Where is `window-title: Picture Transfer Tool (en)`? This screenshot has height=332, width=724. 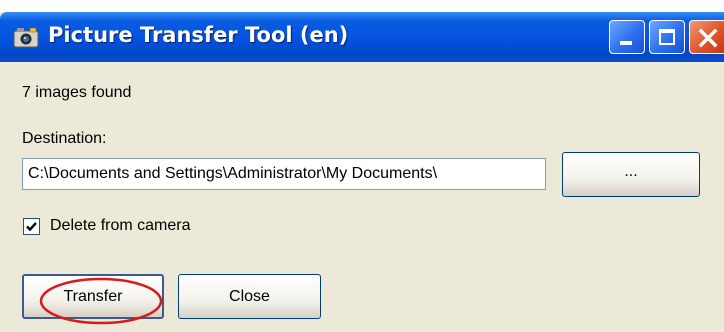
window-title: Picture Transfer Tool (en) is located at coordinates (198, 35).